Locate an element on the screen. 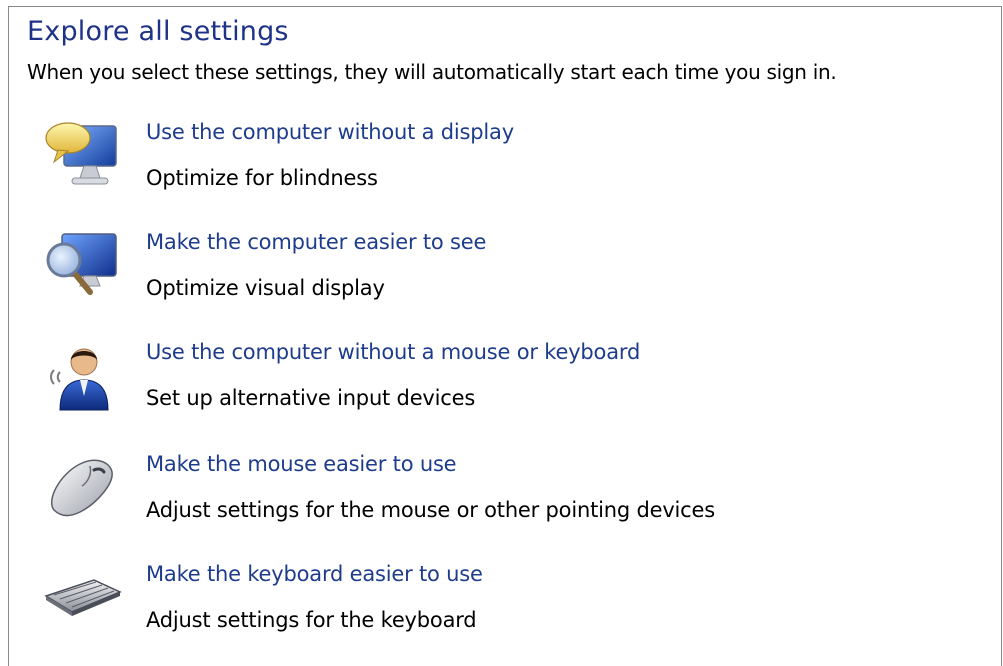 The height and width of the screenshot is (666, 1003). no-display-link: Use the computer without a display is located at coordinates (330, 132).